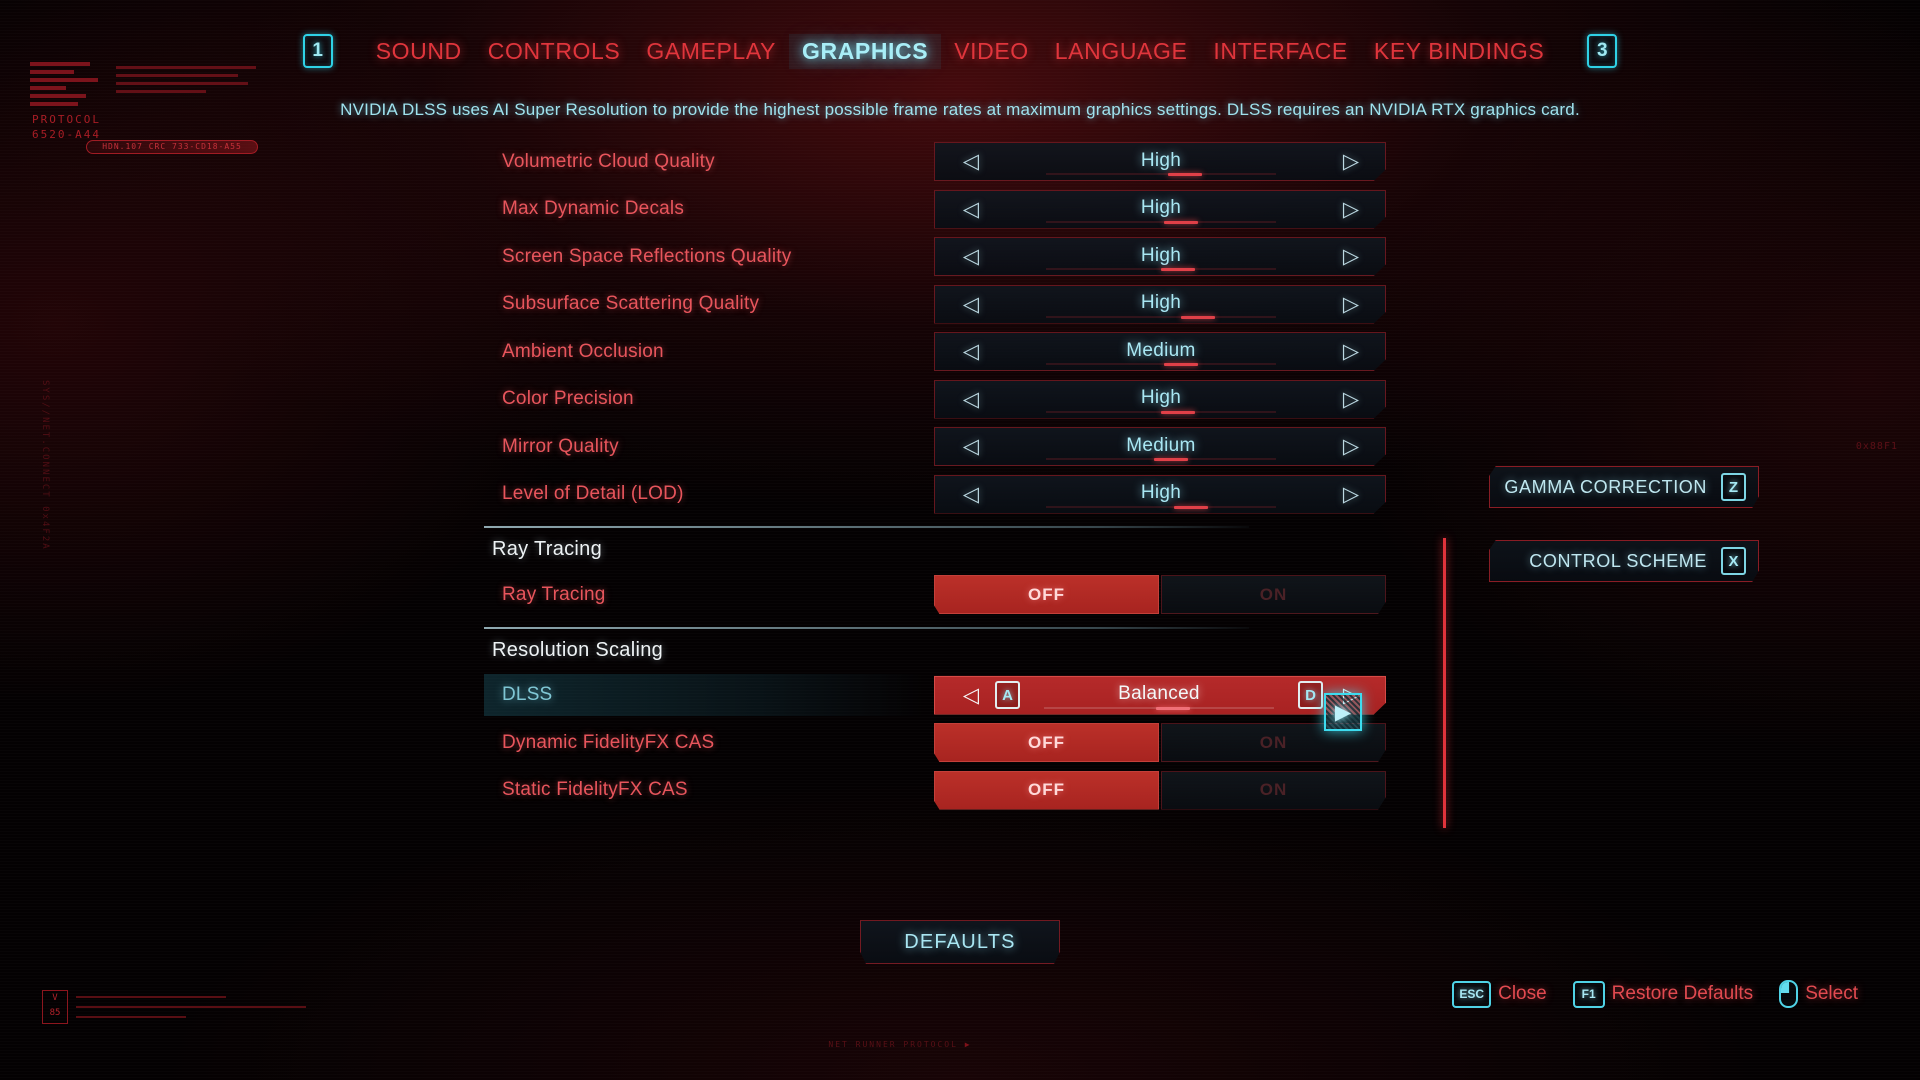 The height and width of the screenshot is (1080, 1920). Describe the element at coordinates (593, 209) in the screenshot. I see `setting-label: Max Dynamic Decals` at that location.